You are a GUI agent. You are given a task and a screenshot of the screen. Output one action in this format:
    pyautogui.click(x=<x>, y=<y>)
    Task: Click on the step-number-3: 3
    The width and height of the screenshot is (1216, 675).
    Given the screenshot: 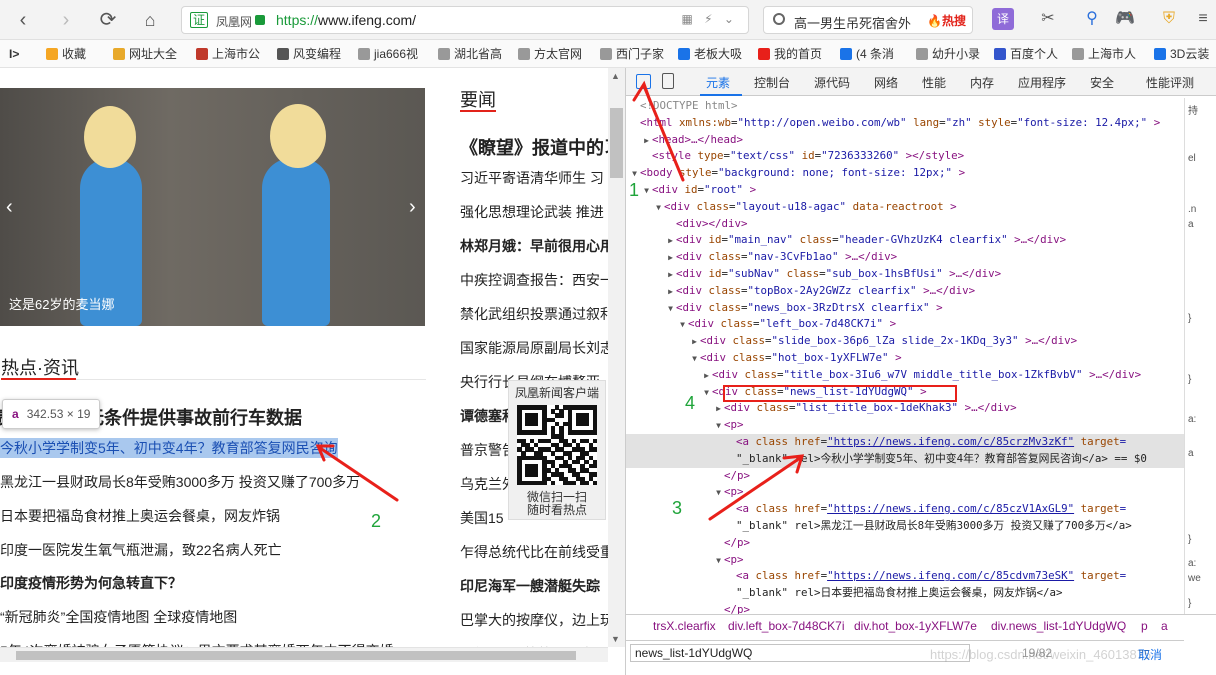 What is the action you would take?
    pyautogui.click(x=677, y=508)
    